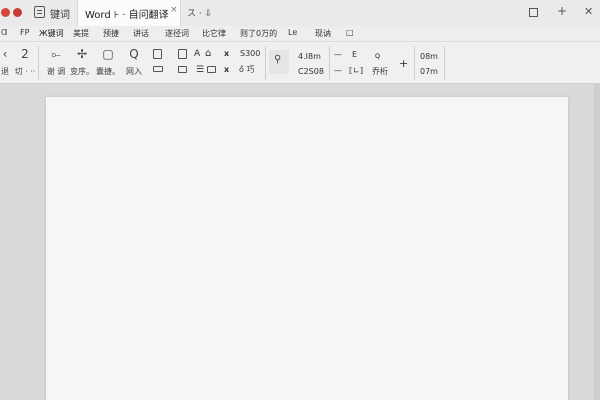  What do you see at coordinates (356, 70) in the screenshot?
I see `bracket-control: ⟦∟⟧` at bounding box center [356, 70].